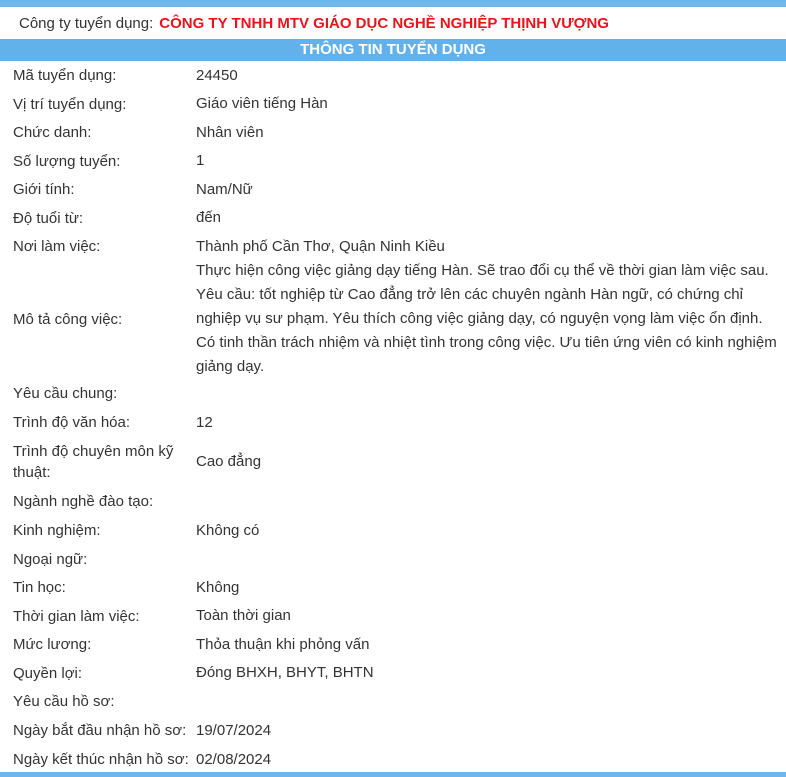  I want to click on field-label: Ngoại ngữ:, so click(50, 559).